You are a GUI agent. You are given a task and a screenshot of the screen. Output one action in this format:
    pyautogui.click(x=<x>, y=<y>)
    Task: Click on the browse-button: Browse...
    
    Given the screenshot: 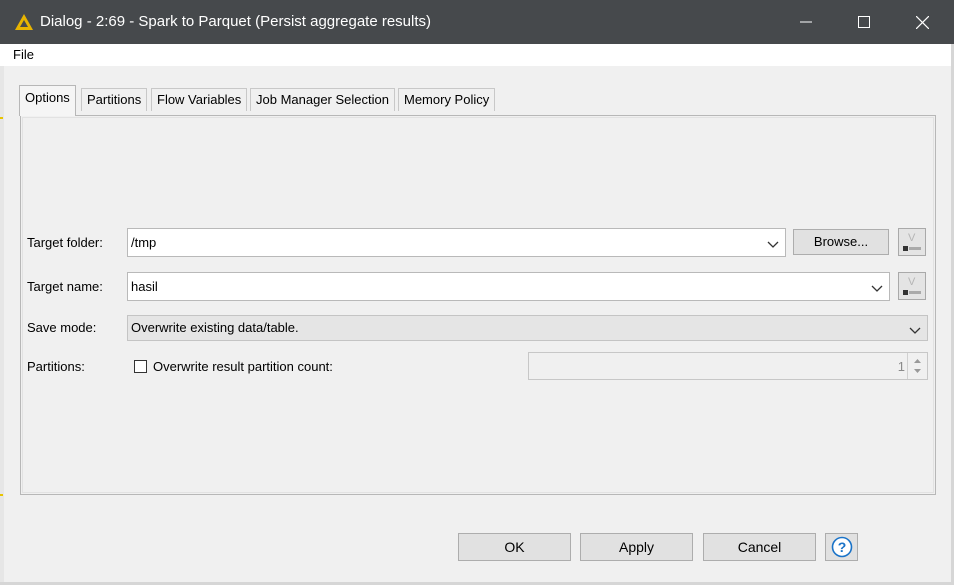 What is the action you would take?
    pyautogui.click(x=841, y=242)
    